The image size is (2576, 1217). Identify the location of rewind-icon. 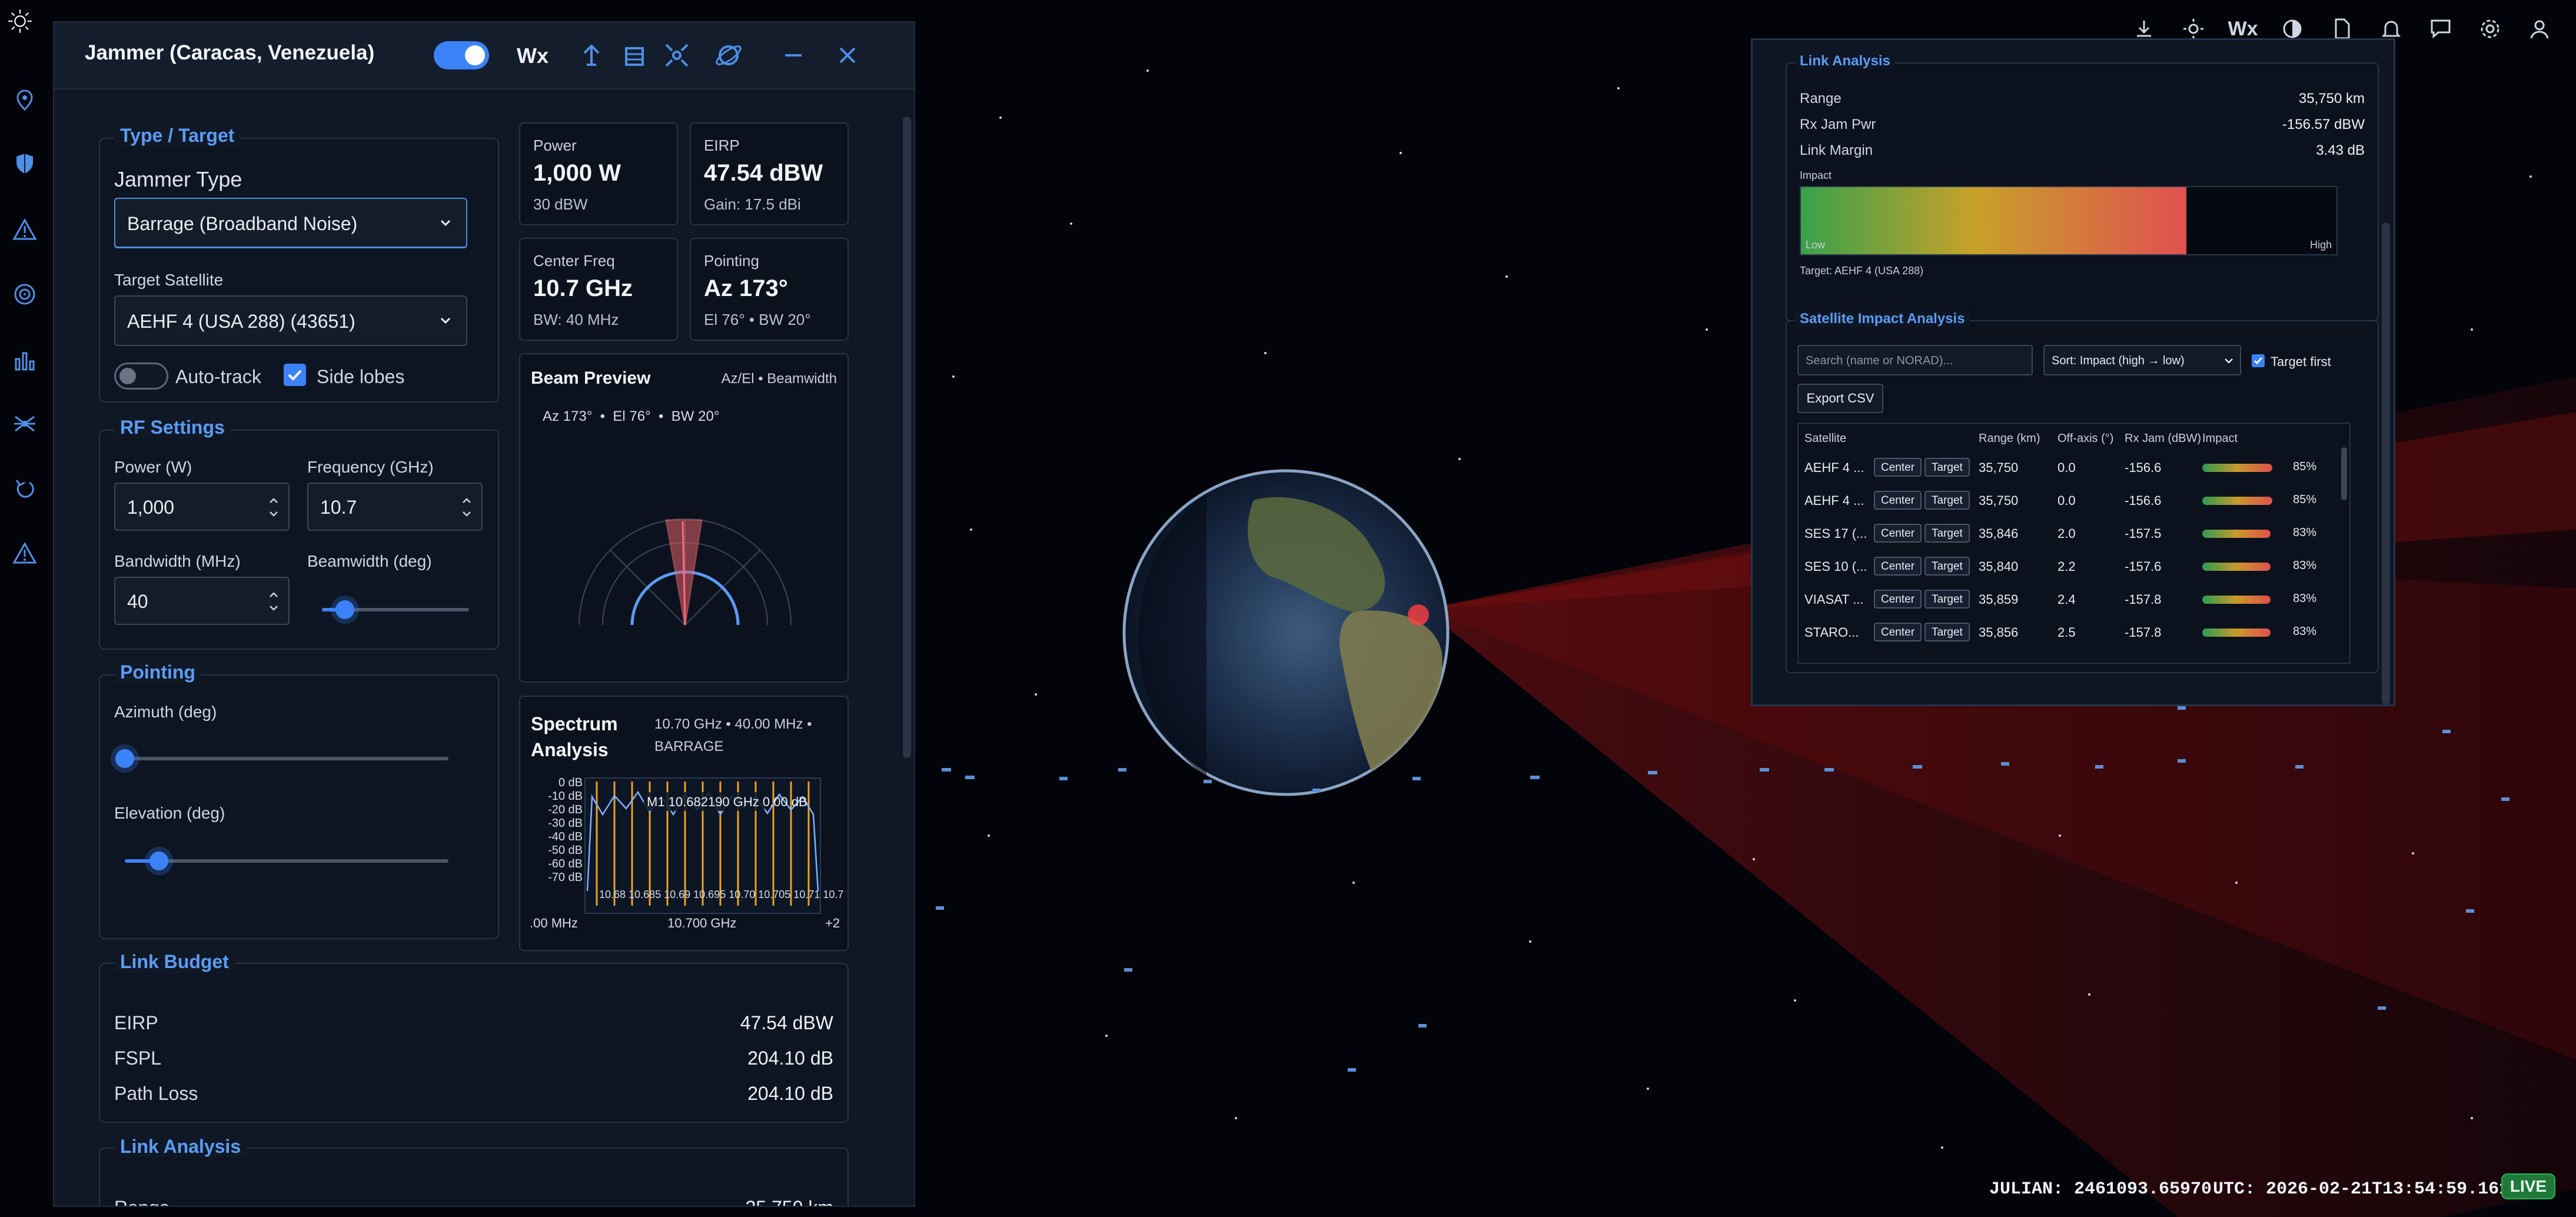
(25, 489).